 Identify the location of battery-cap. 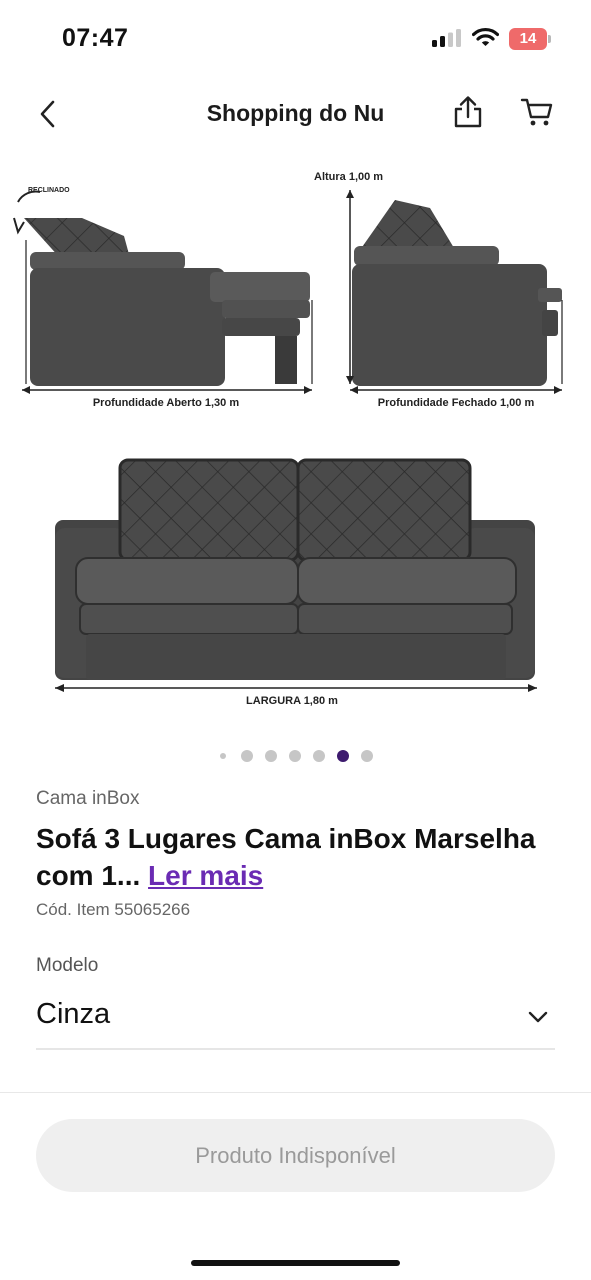
(549, 39).